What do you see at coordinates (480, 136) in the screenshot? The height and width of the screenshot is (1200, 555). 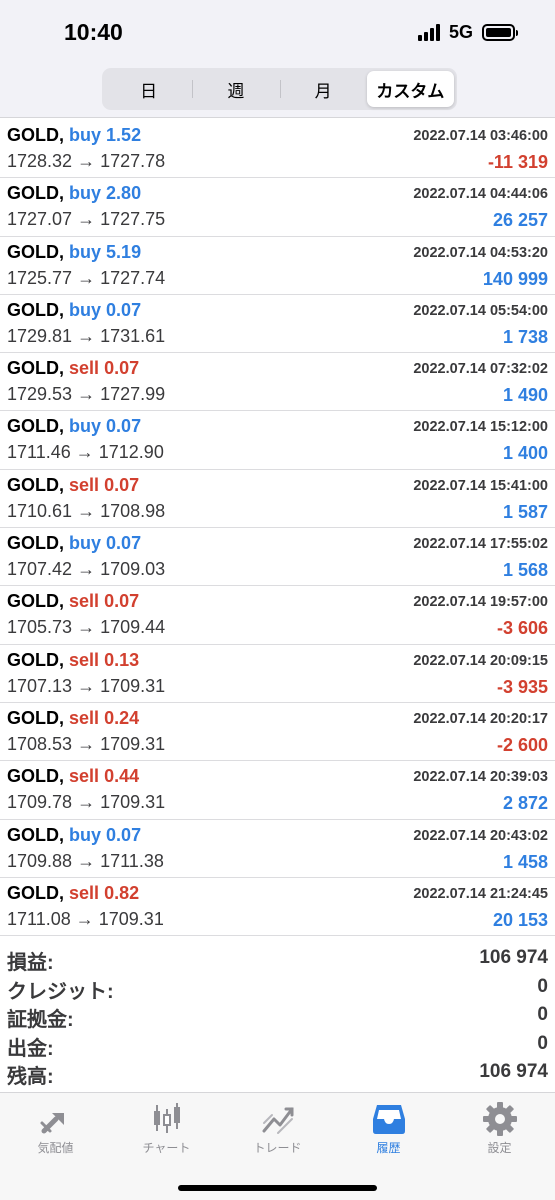 I see `trade-time: 2022.07.14 03:46:00` at bounding box center [480, 136].